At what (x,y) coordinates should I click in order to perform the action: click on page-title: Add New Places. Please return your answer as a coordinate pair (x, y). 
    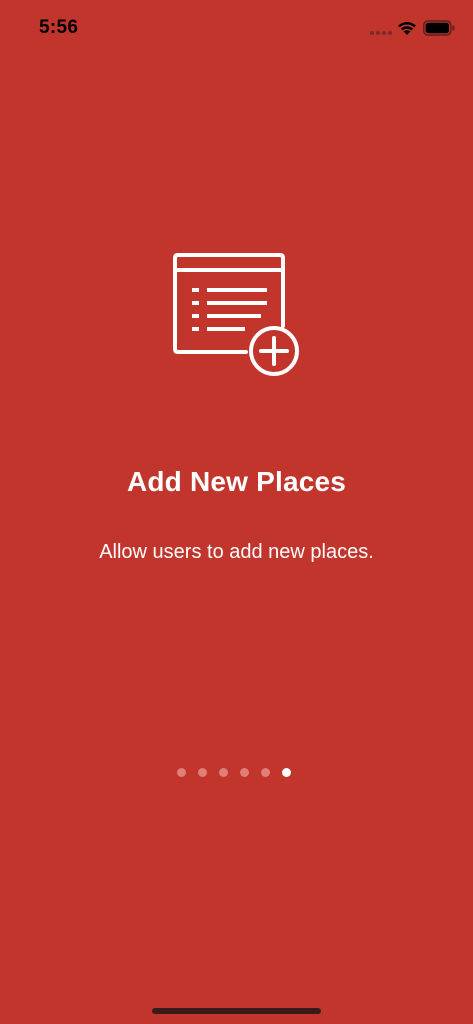
    Looking at the image, I should click on (236, 481).